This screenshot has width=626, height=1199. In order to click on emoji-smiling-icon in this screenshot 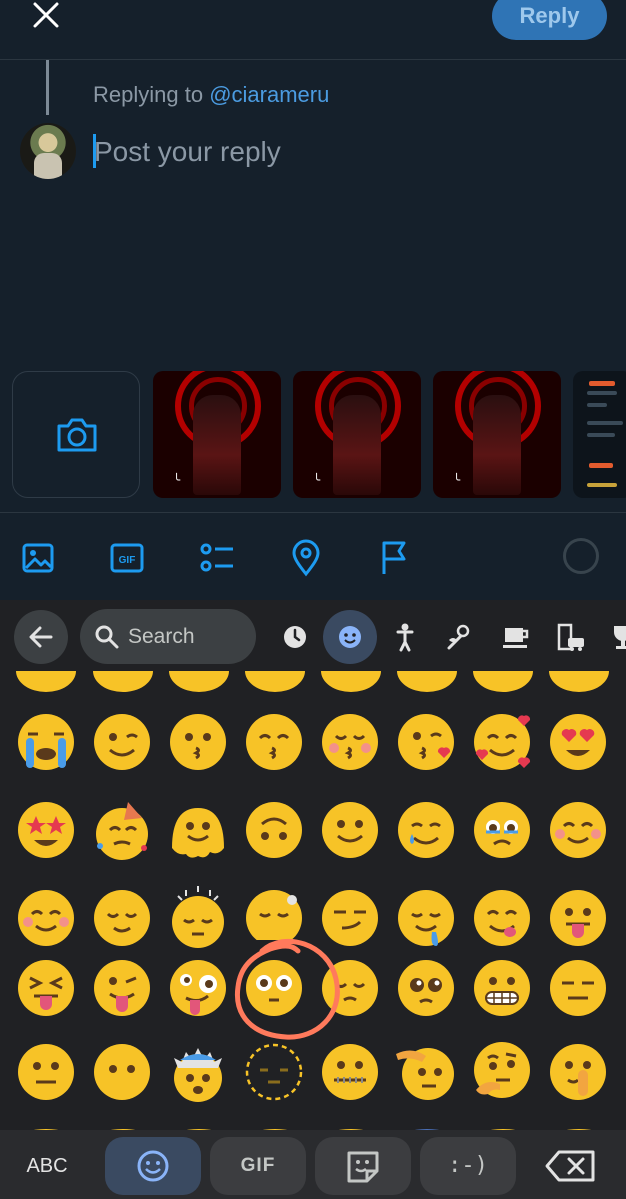, I will do `click(46, 918)`.